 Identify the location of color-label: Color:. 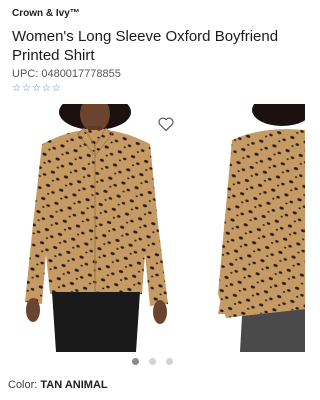
(24, 385).